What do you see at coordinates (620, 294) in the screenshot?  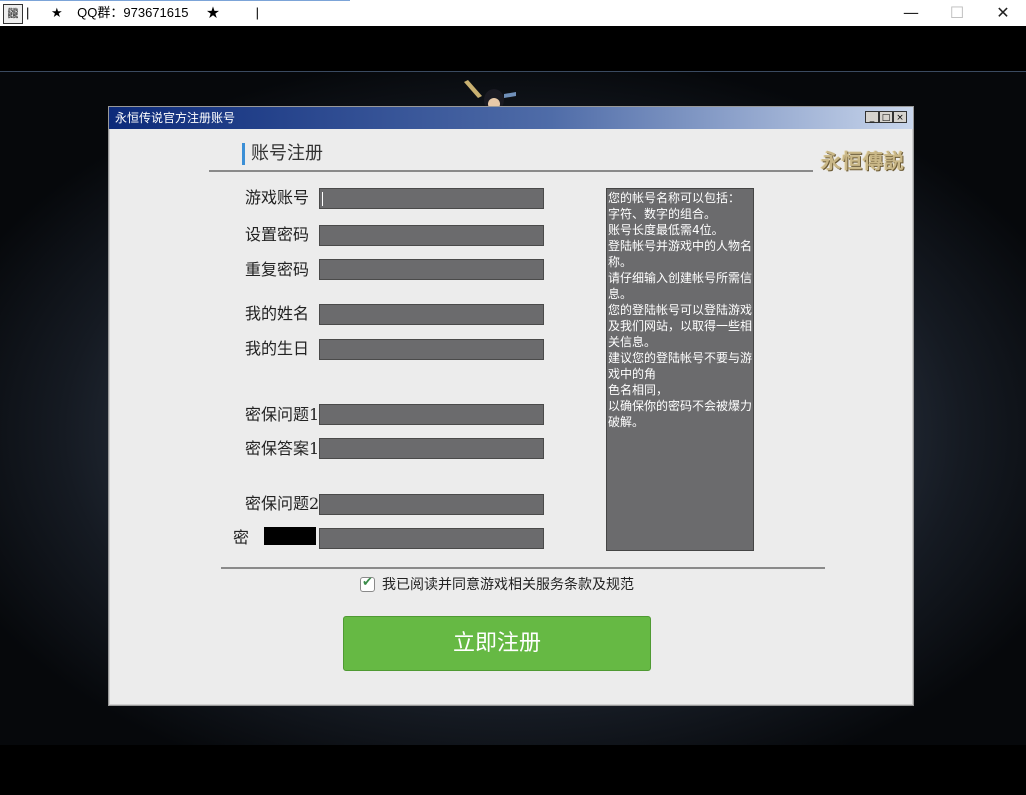 I see `tip-line: 息。` at bounding box center [620, 294].